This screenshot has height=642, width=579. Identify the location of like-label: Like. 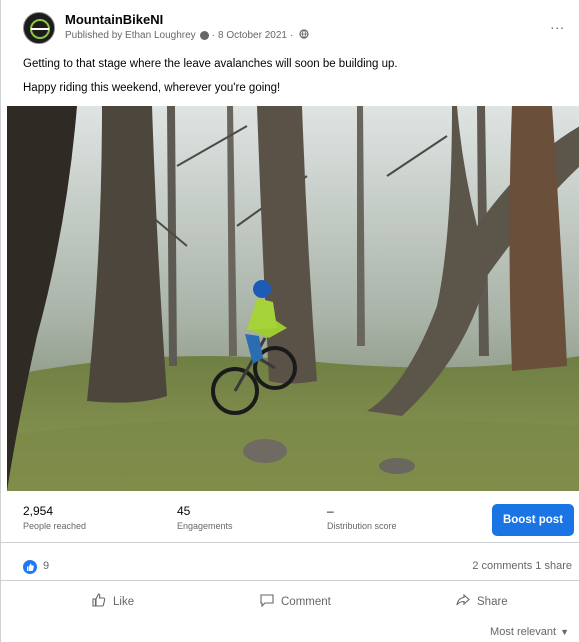
(124, 601).